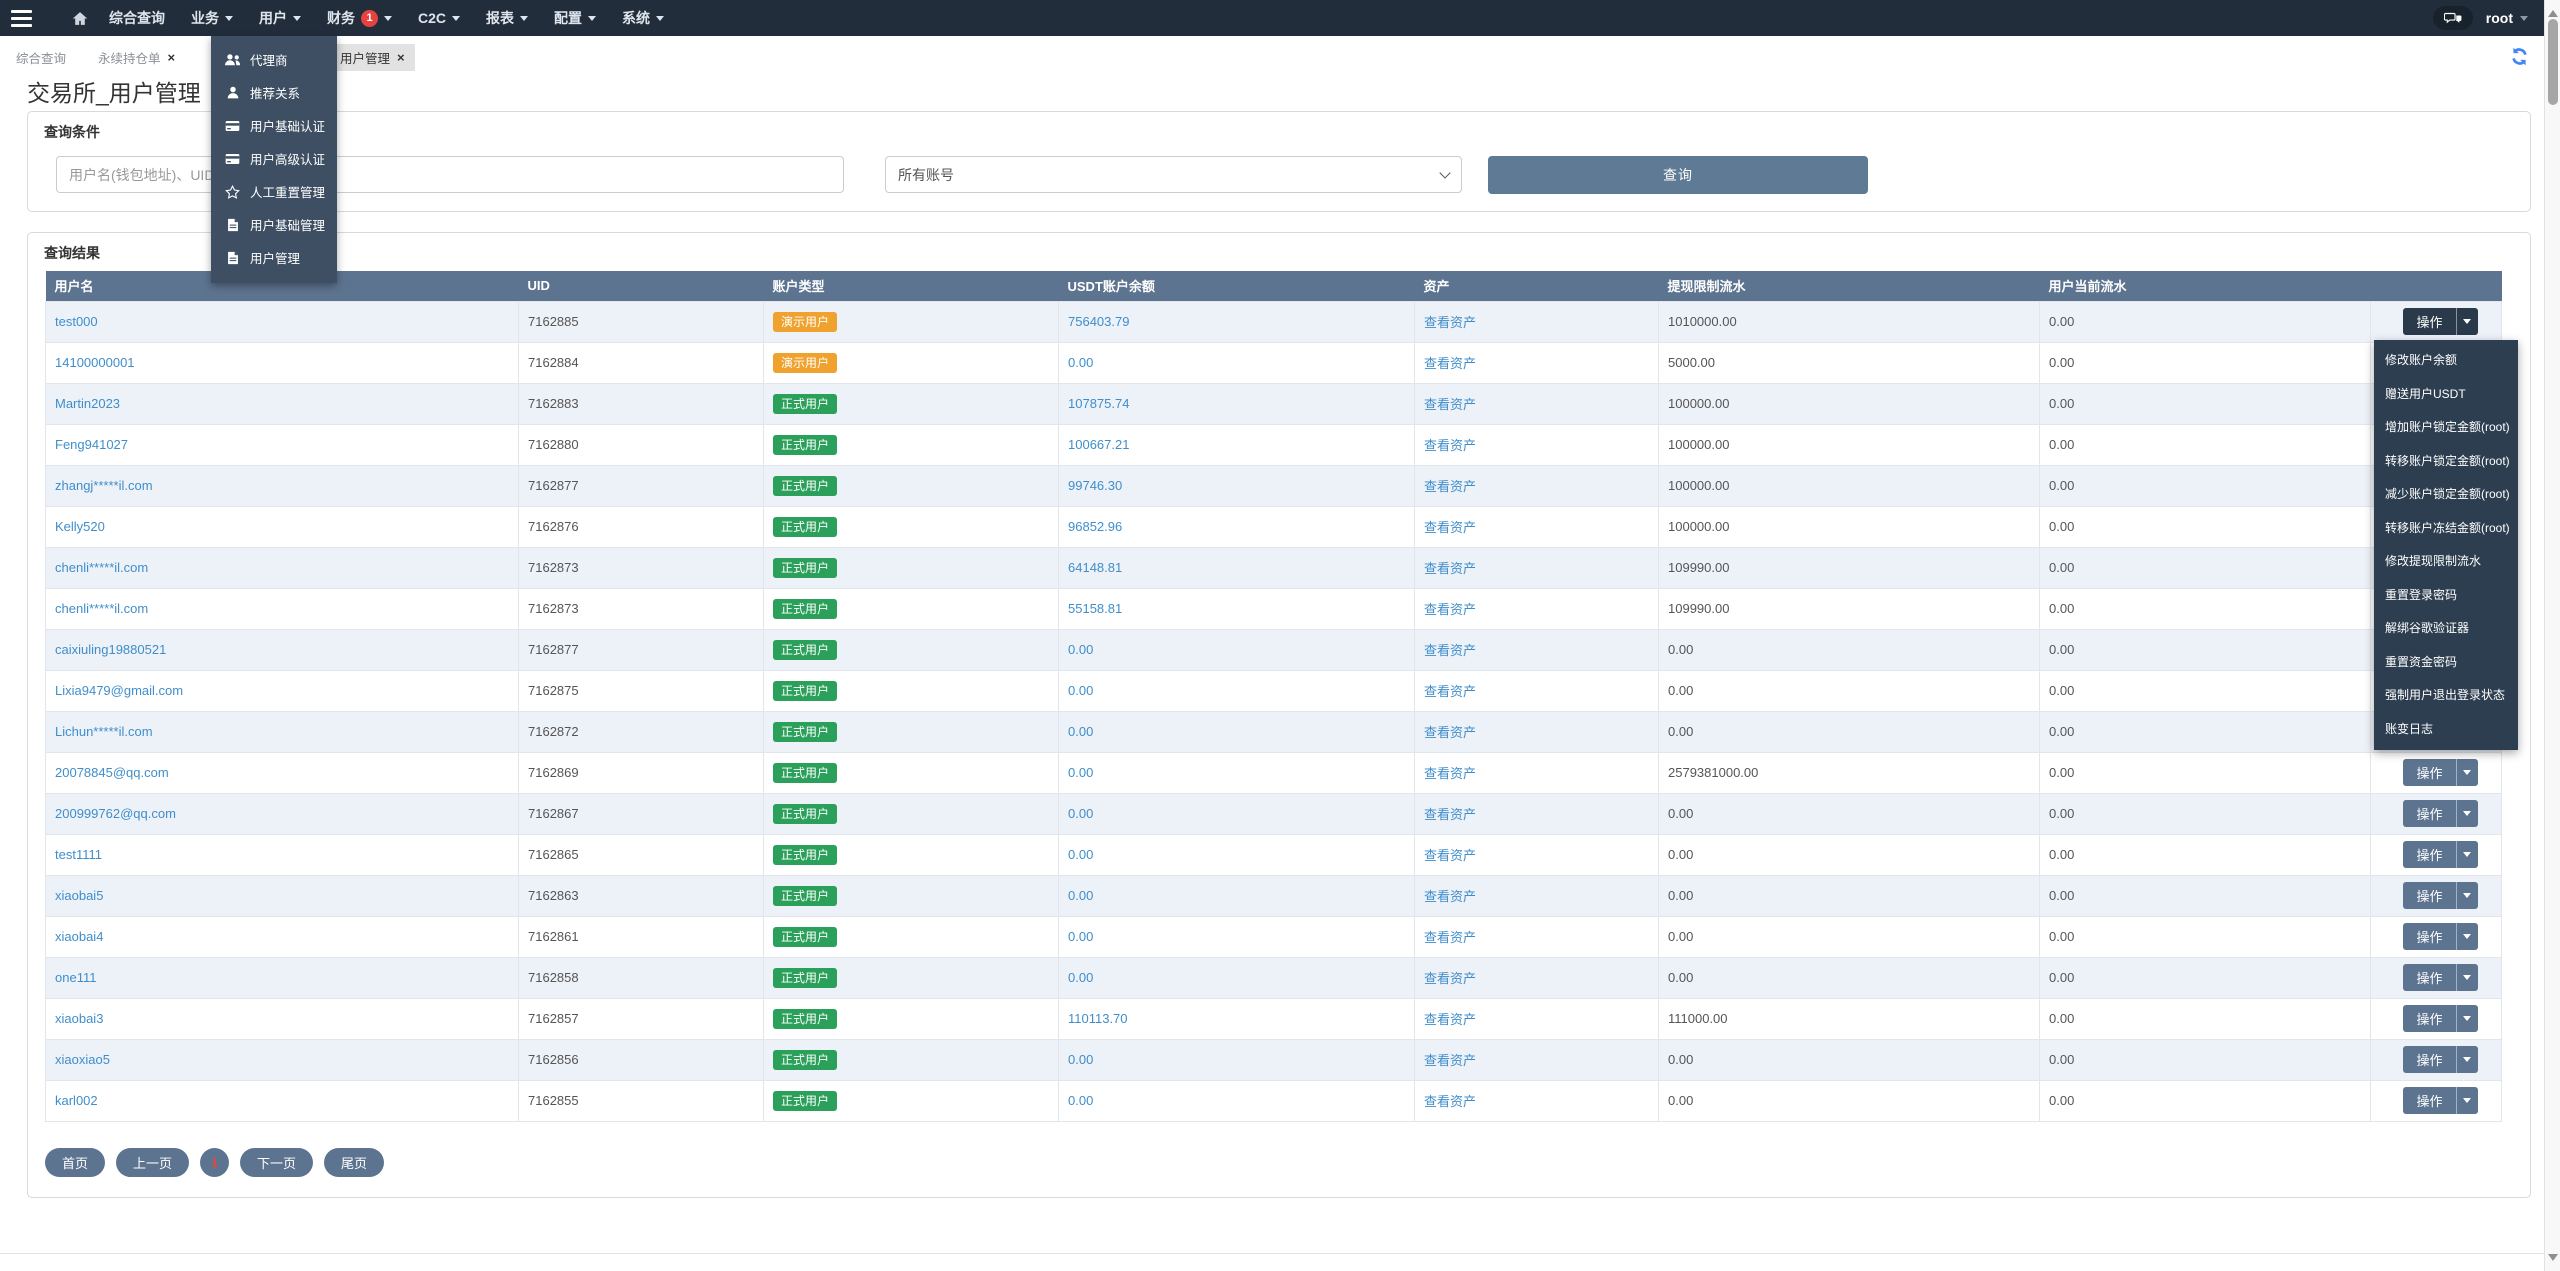  Describe the element at coordinates (2553, 11) in the screenshot. I see `scrollbar-up-arrow-icon` at that location.